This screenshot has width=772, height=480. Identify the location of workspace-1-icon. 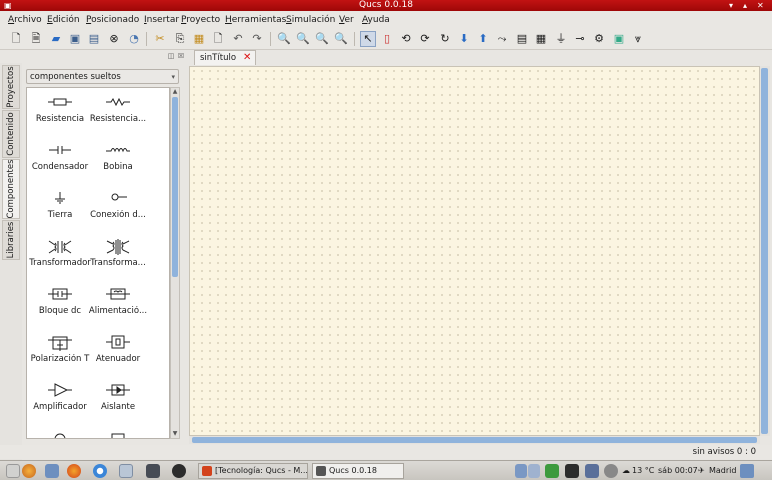
(521, 471).